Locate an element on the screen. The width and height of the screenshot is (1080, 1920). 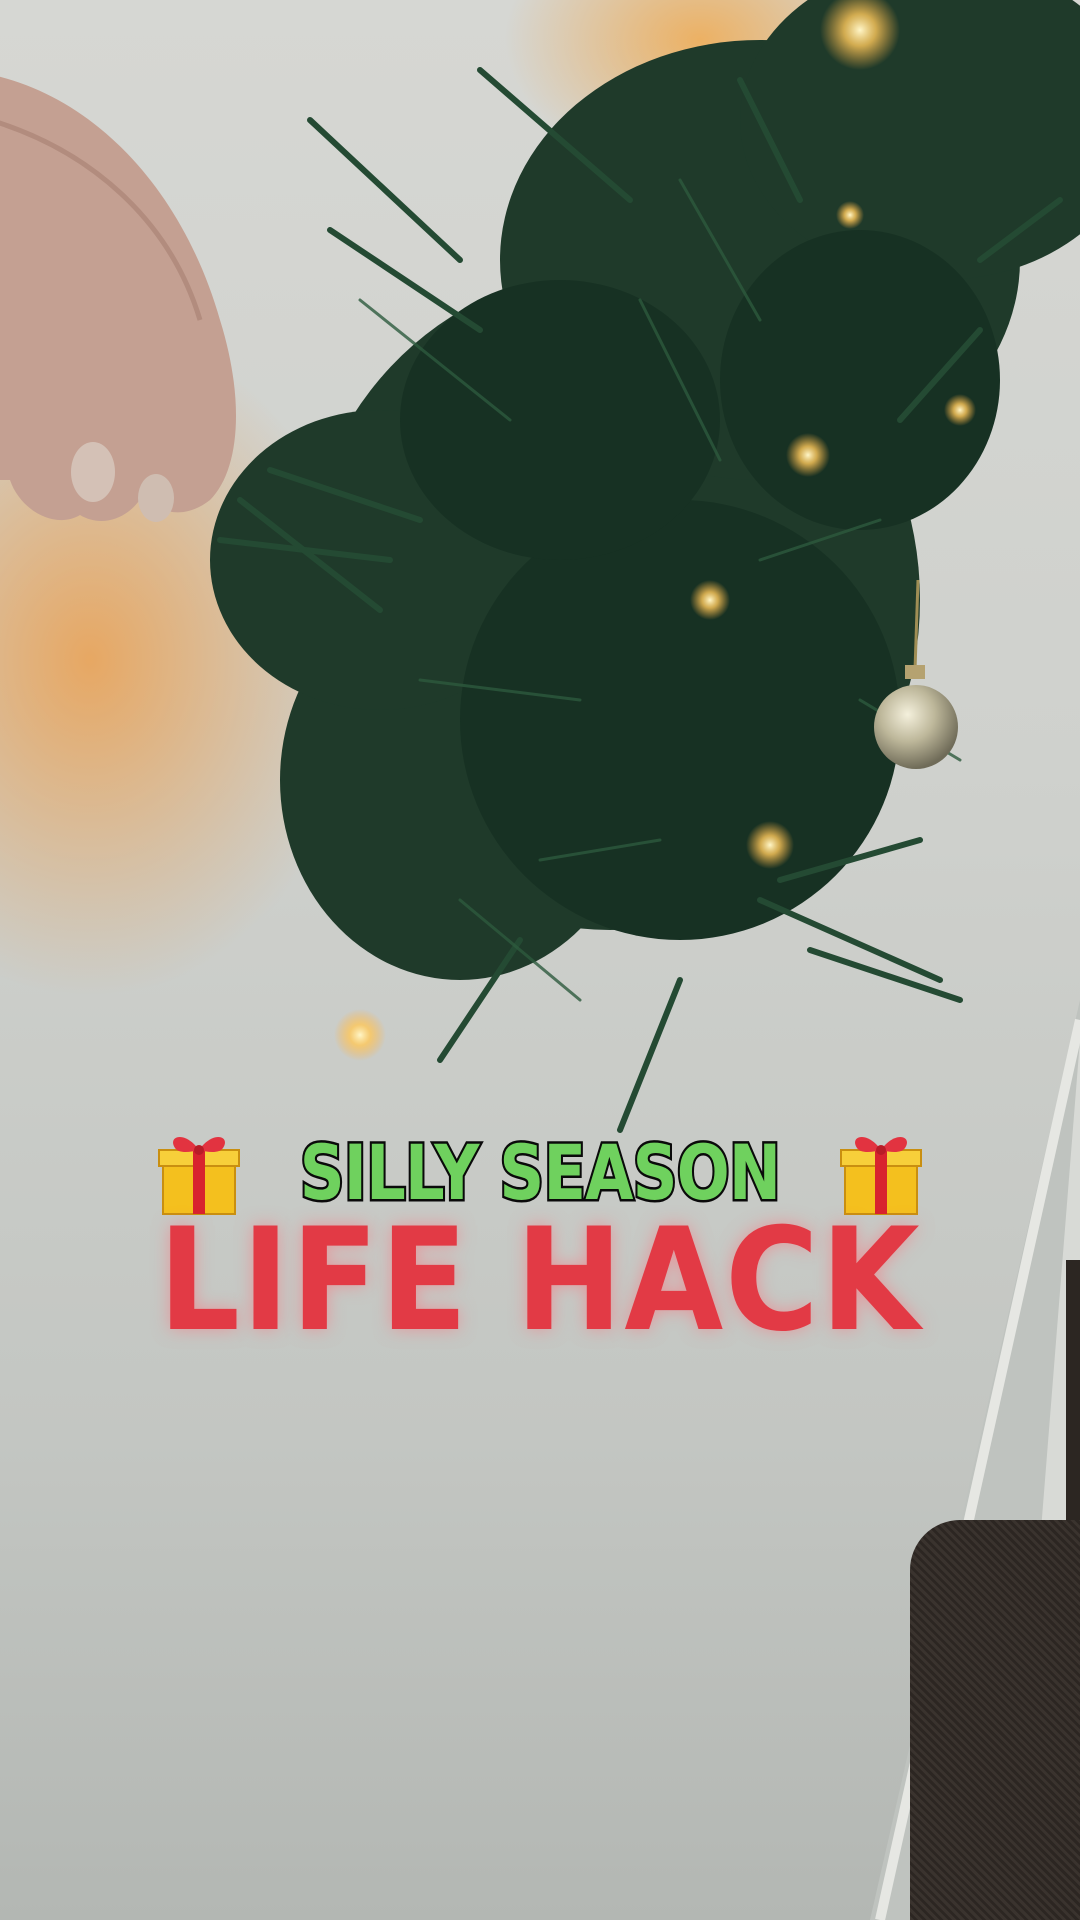
hand is located at coordinates (118, 299).